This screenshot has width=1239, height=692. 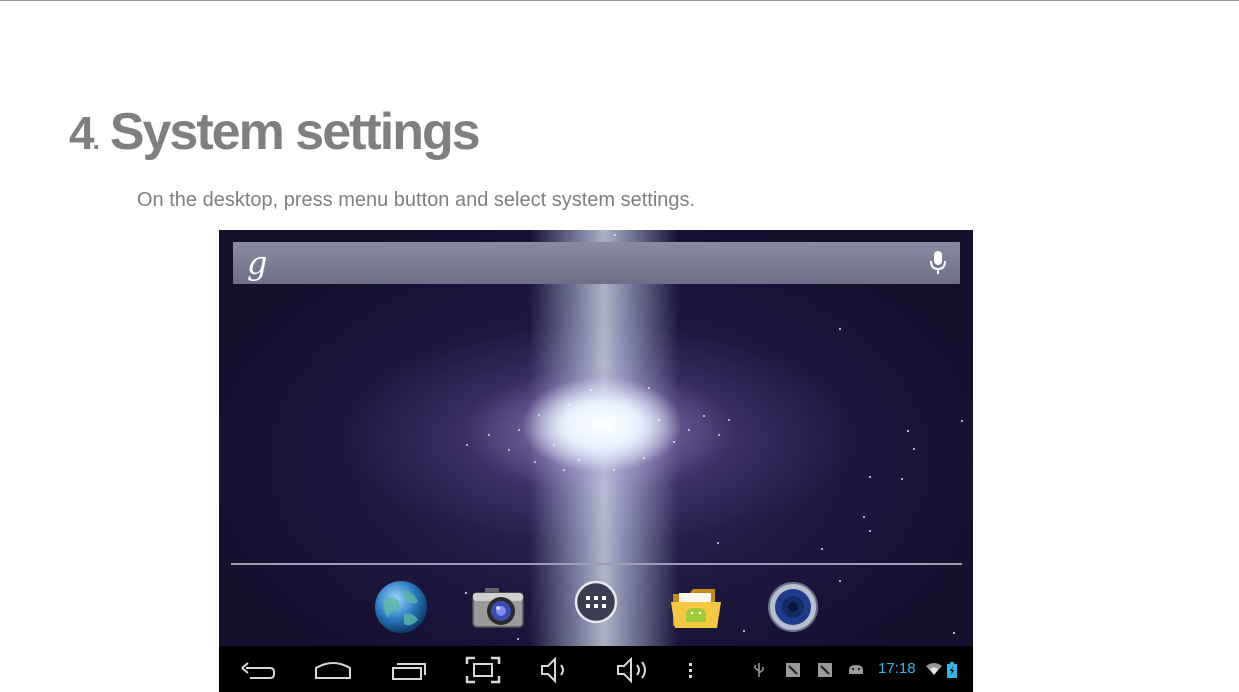 What do you see at coordinates (856, 669) in the screenshot?
I see `android-debug-icon` at bounding box center [856, 669].